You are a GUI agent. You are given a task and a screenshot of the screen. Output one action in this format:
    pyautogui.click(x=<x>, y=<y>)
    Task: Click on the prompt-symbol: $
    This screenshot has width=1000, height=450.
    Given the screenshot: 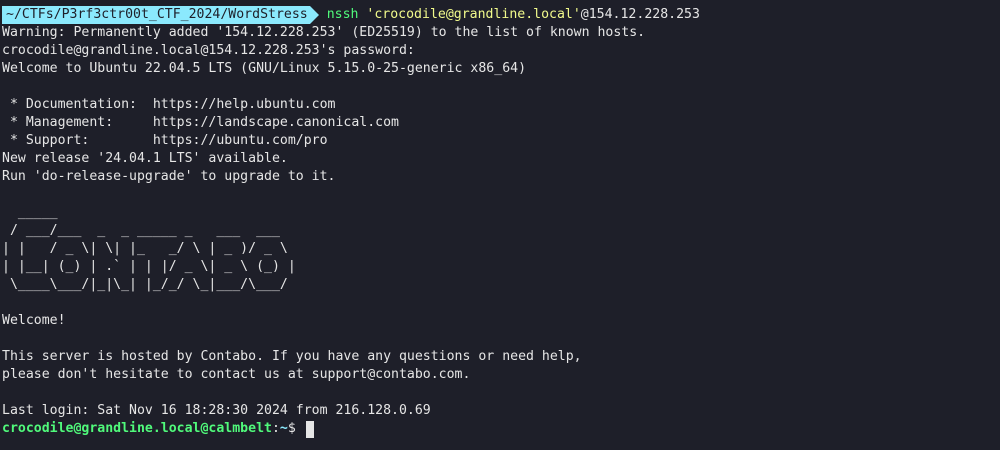 What is the action you would take?
    pyautogui.click(x=295, y=428)
    